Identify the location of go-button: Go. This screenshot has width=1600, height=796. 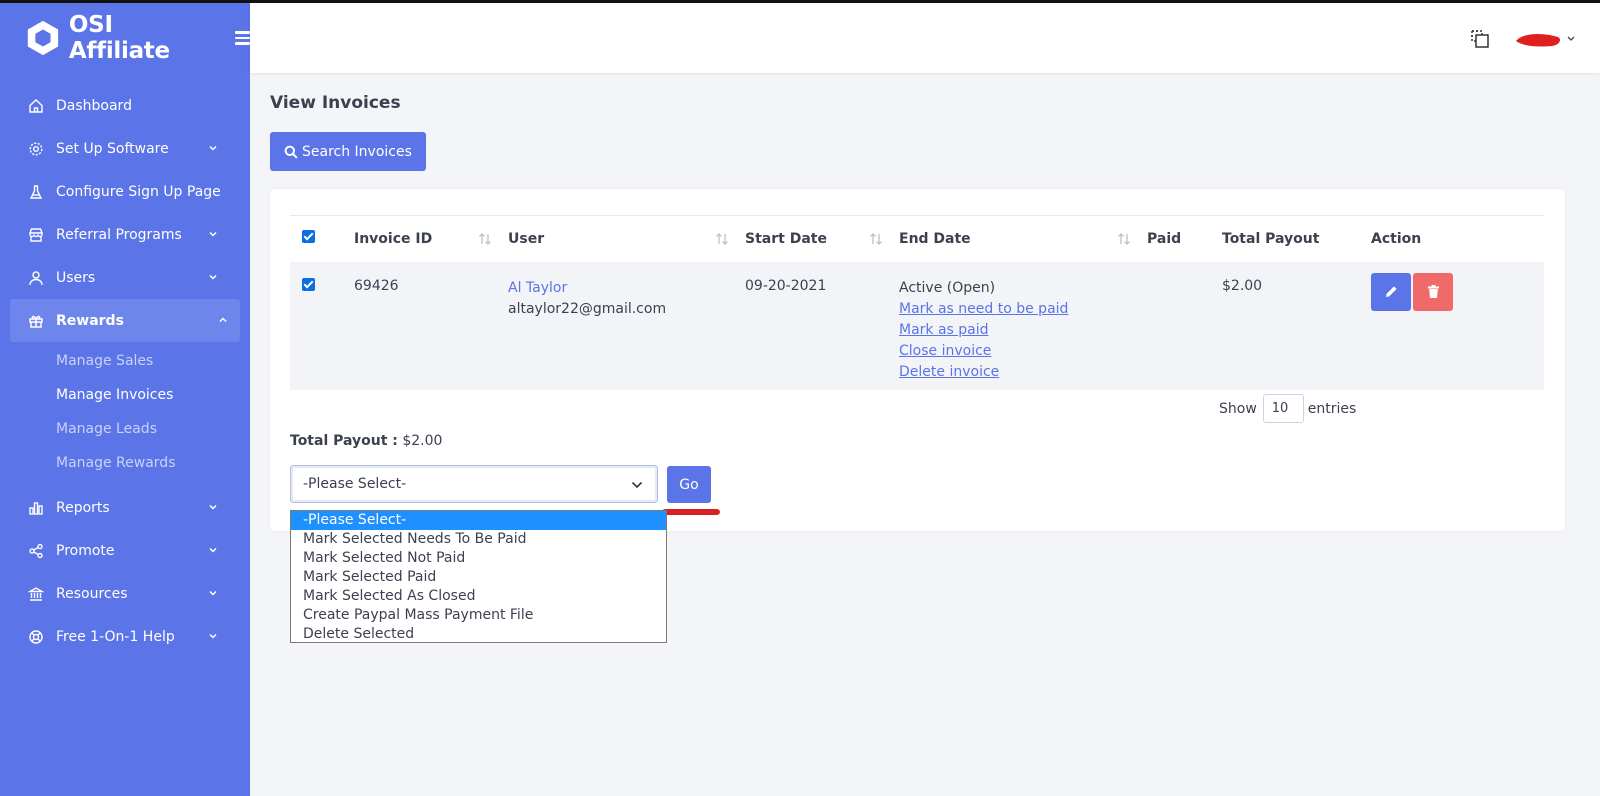
(689, 484).